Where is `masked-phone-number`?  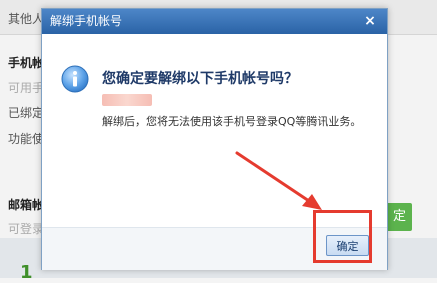 masked-phone-number is located at coordinates (127, 100).